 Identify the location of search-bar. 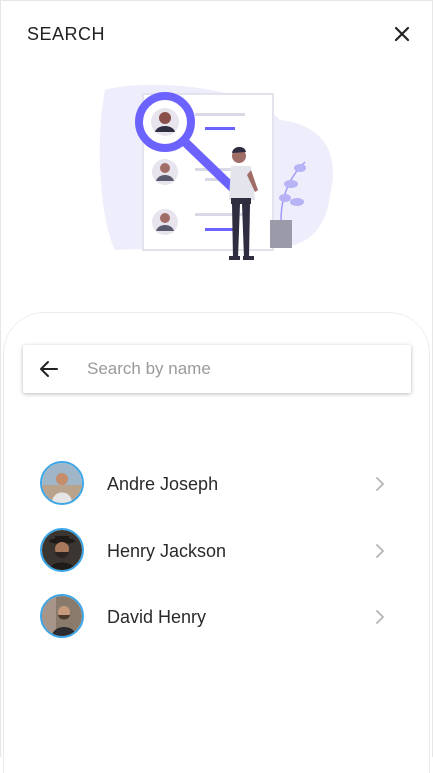
(217, 369).